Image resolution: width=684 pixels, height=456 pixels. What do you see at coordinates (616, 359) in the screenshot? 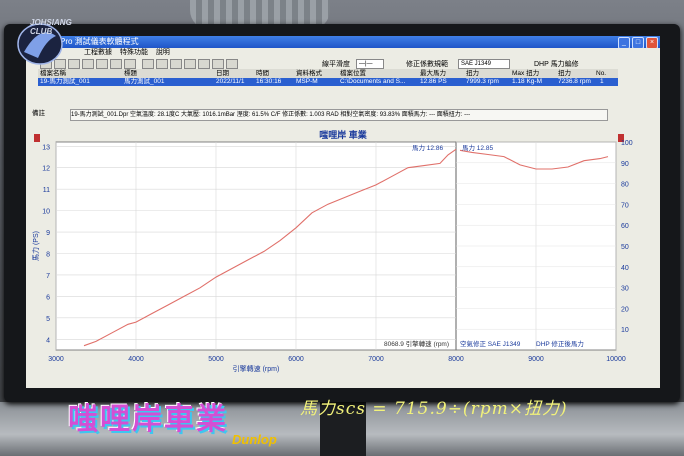
I see `right-x-tick-label: 10000` at bounding box center [616, 359].